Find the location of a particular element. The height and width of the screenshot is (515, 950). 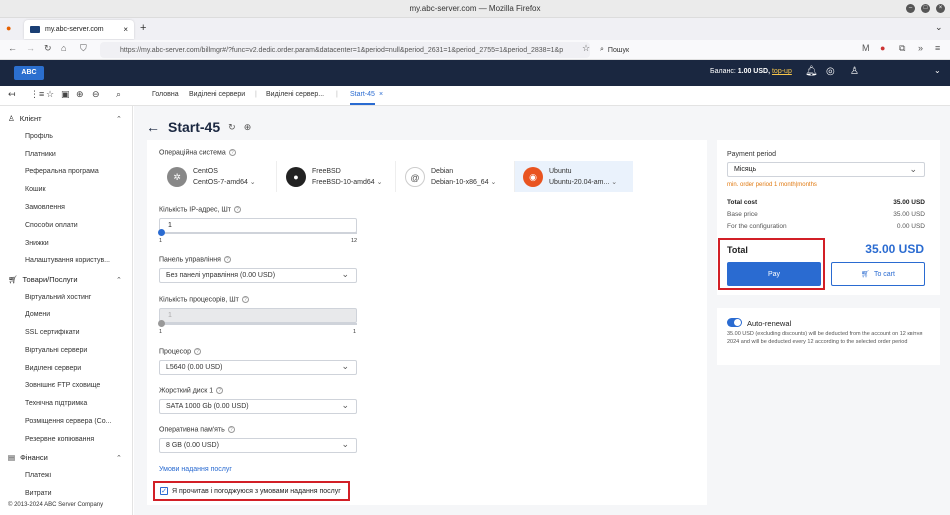

ip-count-input: 1 is located at coordinates (258, 225).